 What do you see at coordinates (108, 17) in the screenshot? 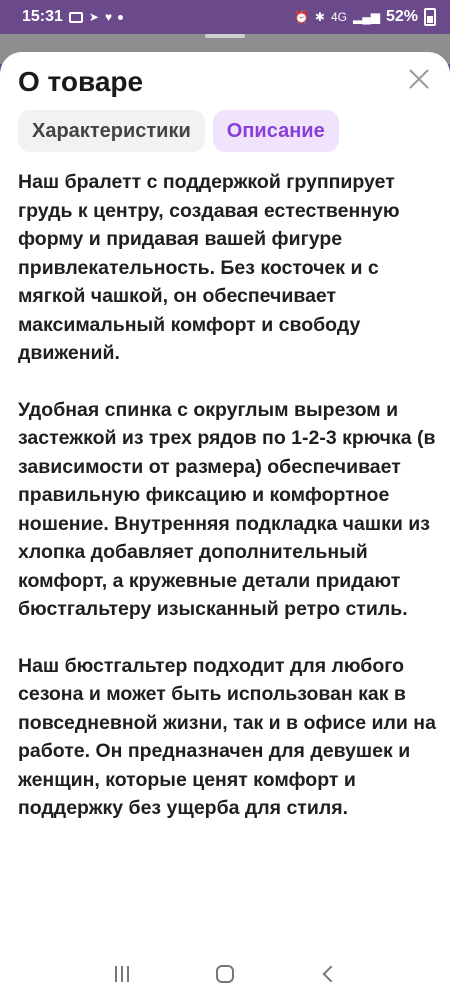
I see `app-notification-icon: ♥` at bounding box center [108, 17].